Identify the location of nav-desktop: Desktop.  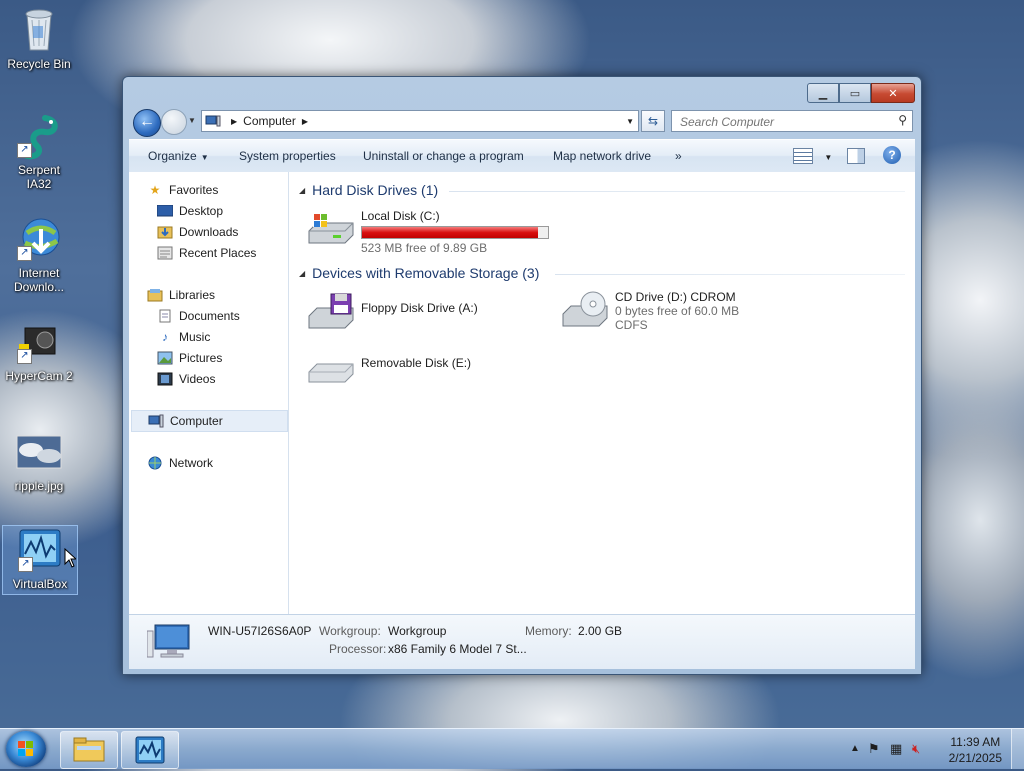
(190, 211).